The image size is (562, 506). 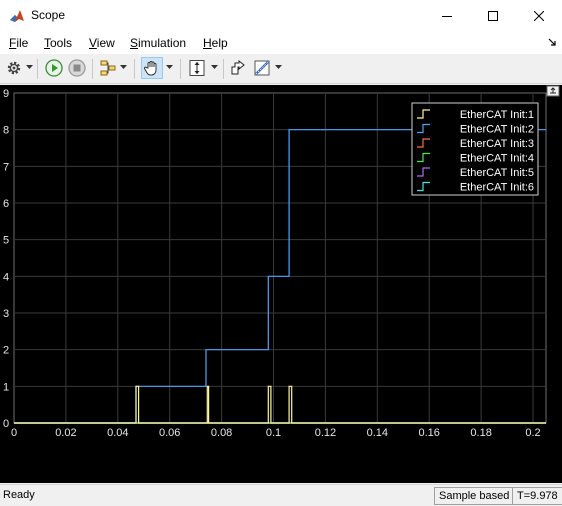 I want to click on legend-entry: EtherCAT Init:4, so click(x=497, y=159).